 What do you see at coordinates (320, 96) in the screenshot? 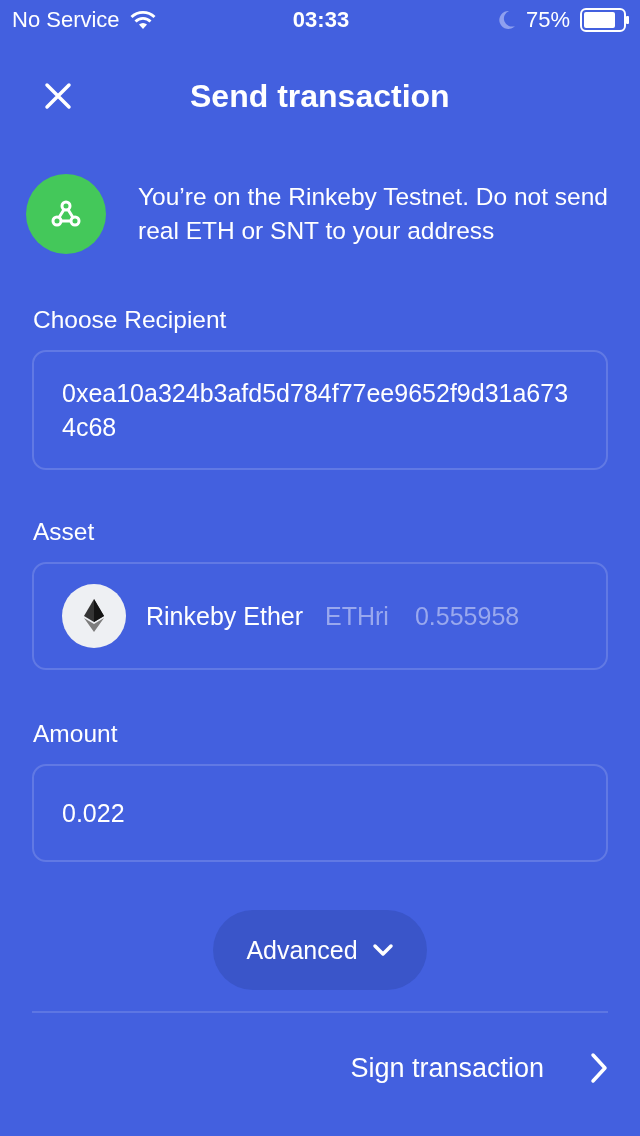
I see `screen-title: Send transaction` at bounding box center [320, 96].